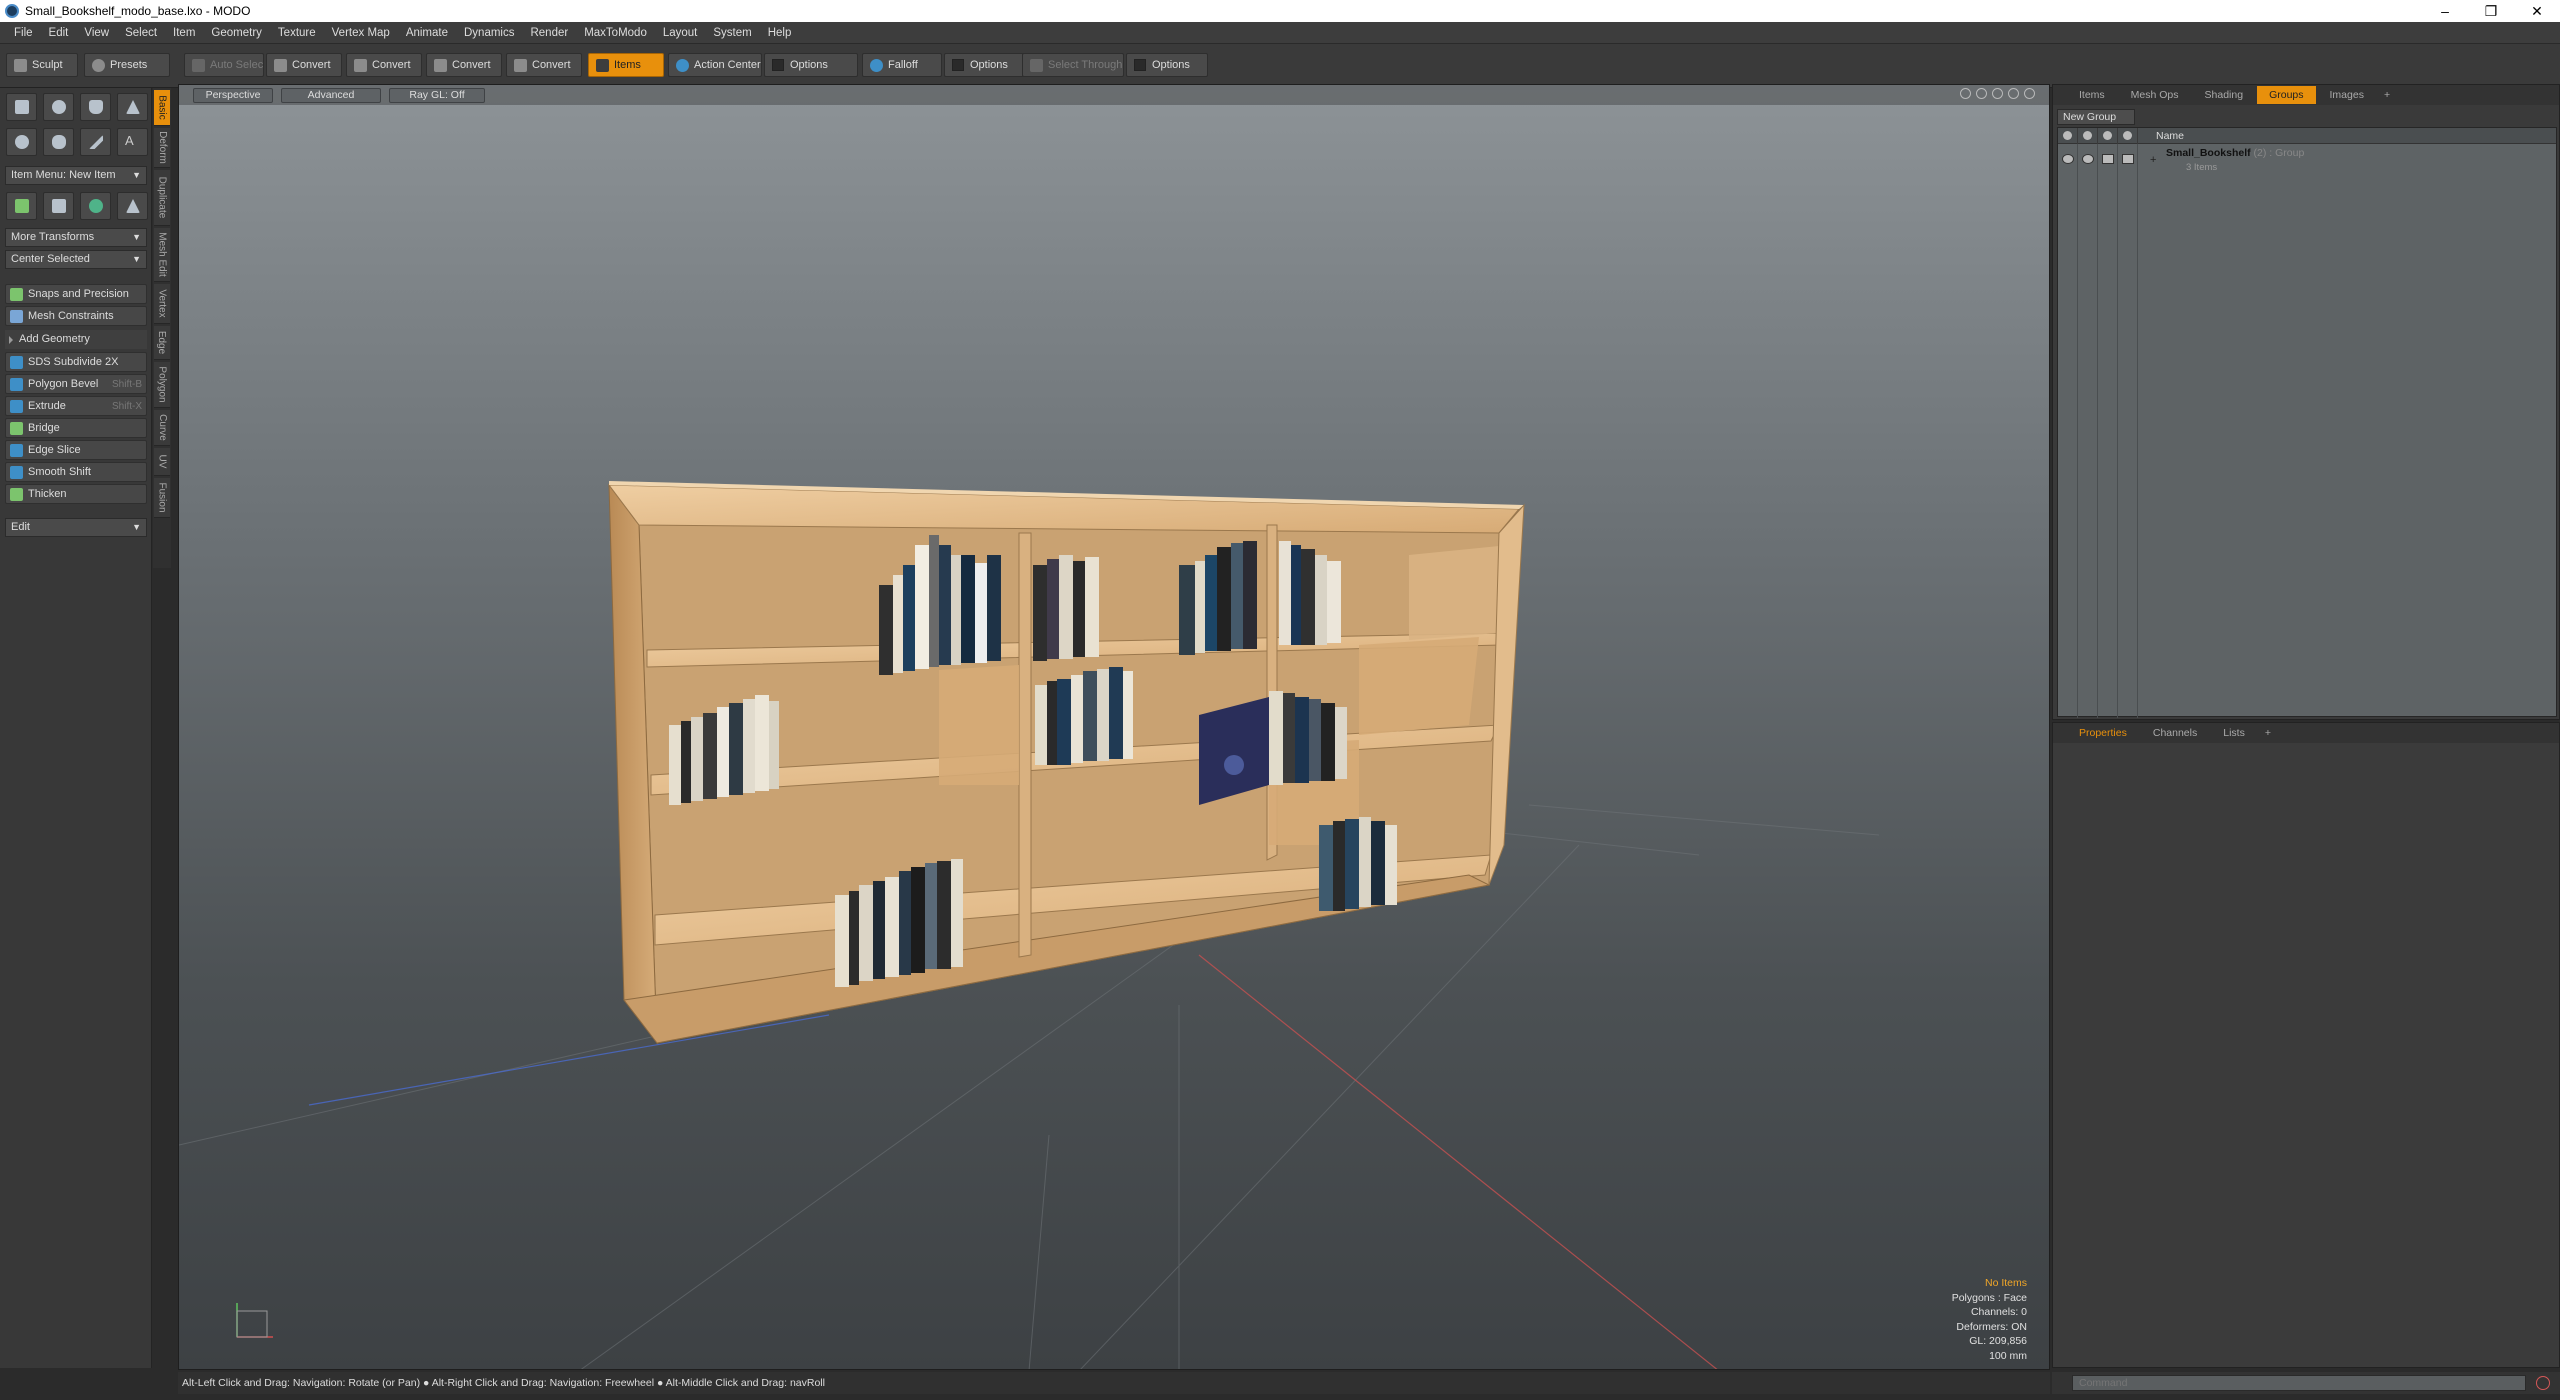  Describe the element at coordinates (2347, 95) in the screenshot. I see `tab-images: Images` at that location.